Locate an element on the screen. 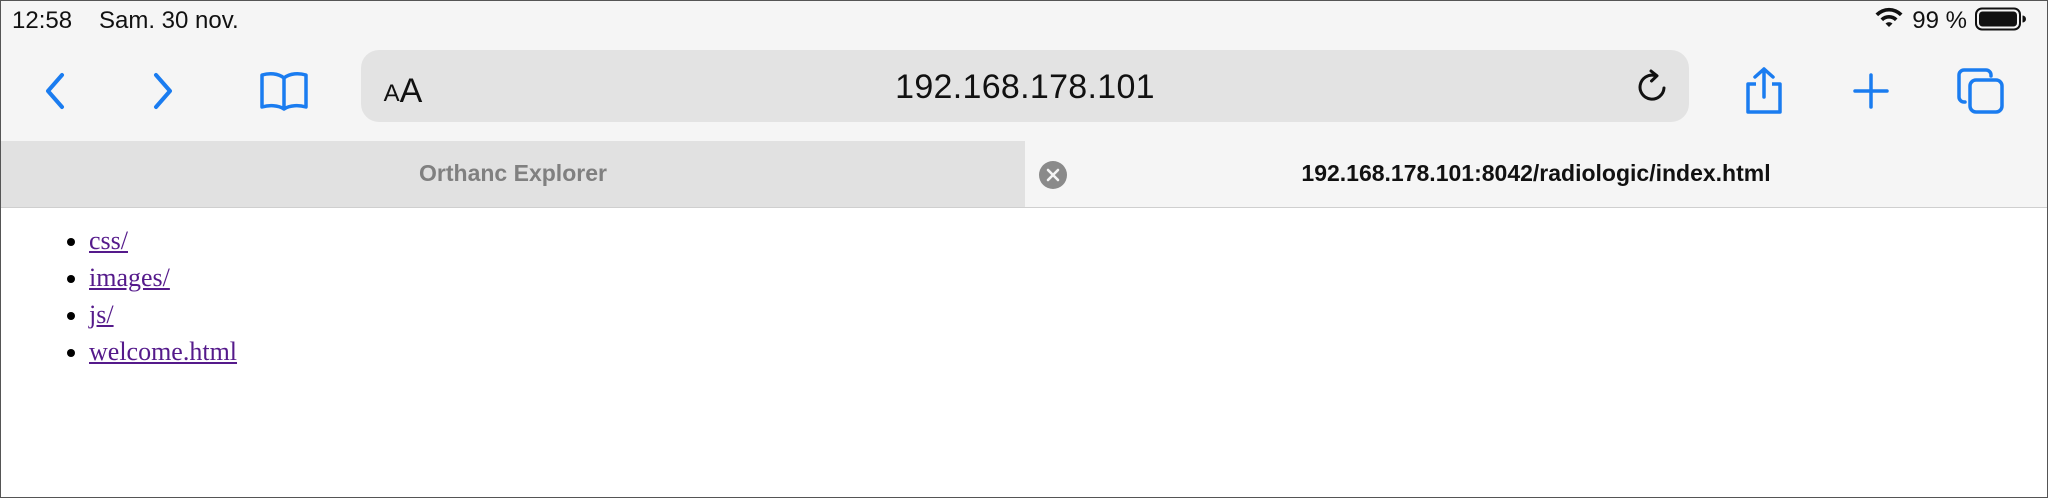 The width and height of the screenshot is (2048, 498). url-text: 192.168.178.101 is located at coordinates (1025, 87).